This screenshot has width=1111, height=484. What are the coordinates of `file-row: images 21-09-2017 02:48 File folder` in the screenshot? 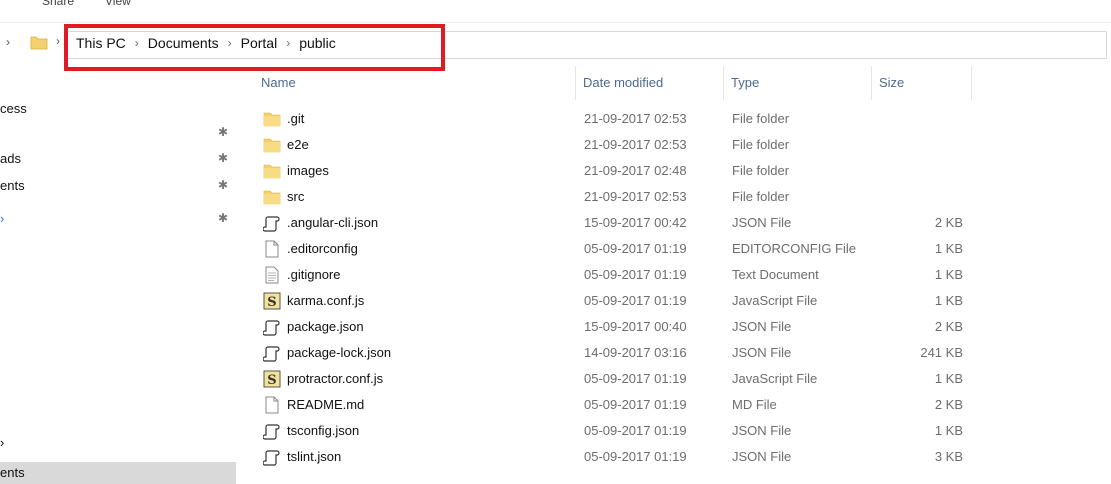 It's located at (613, 171).